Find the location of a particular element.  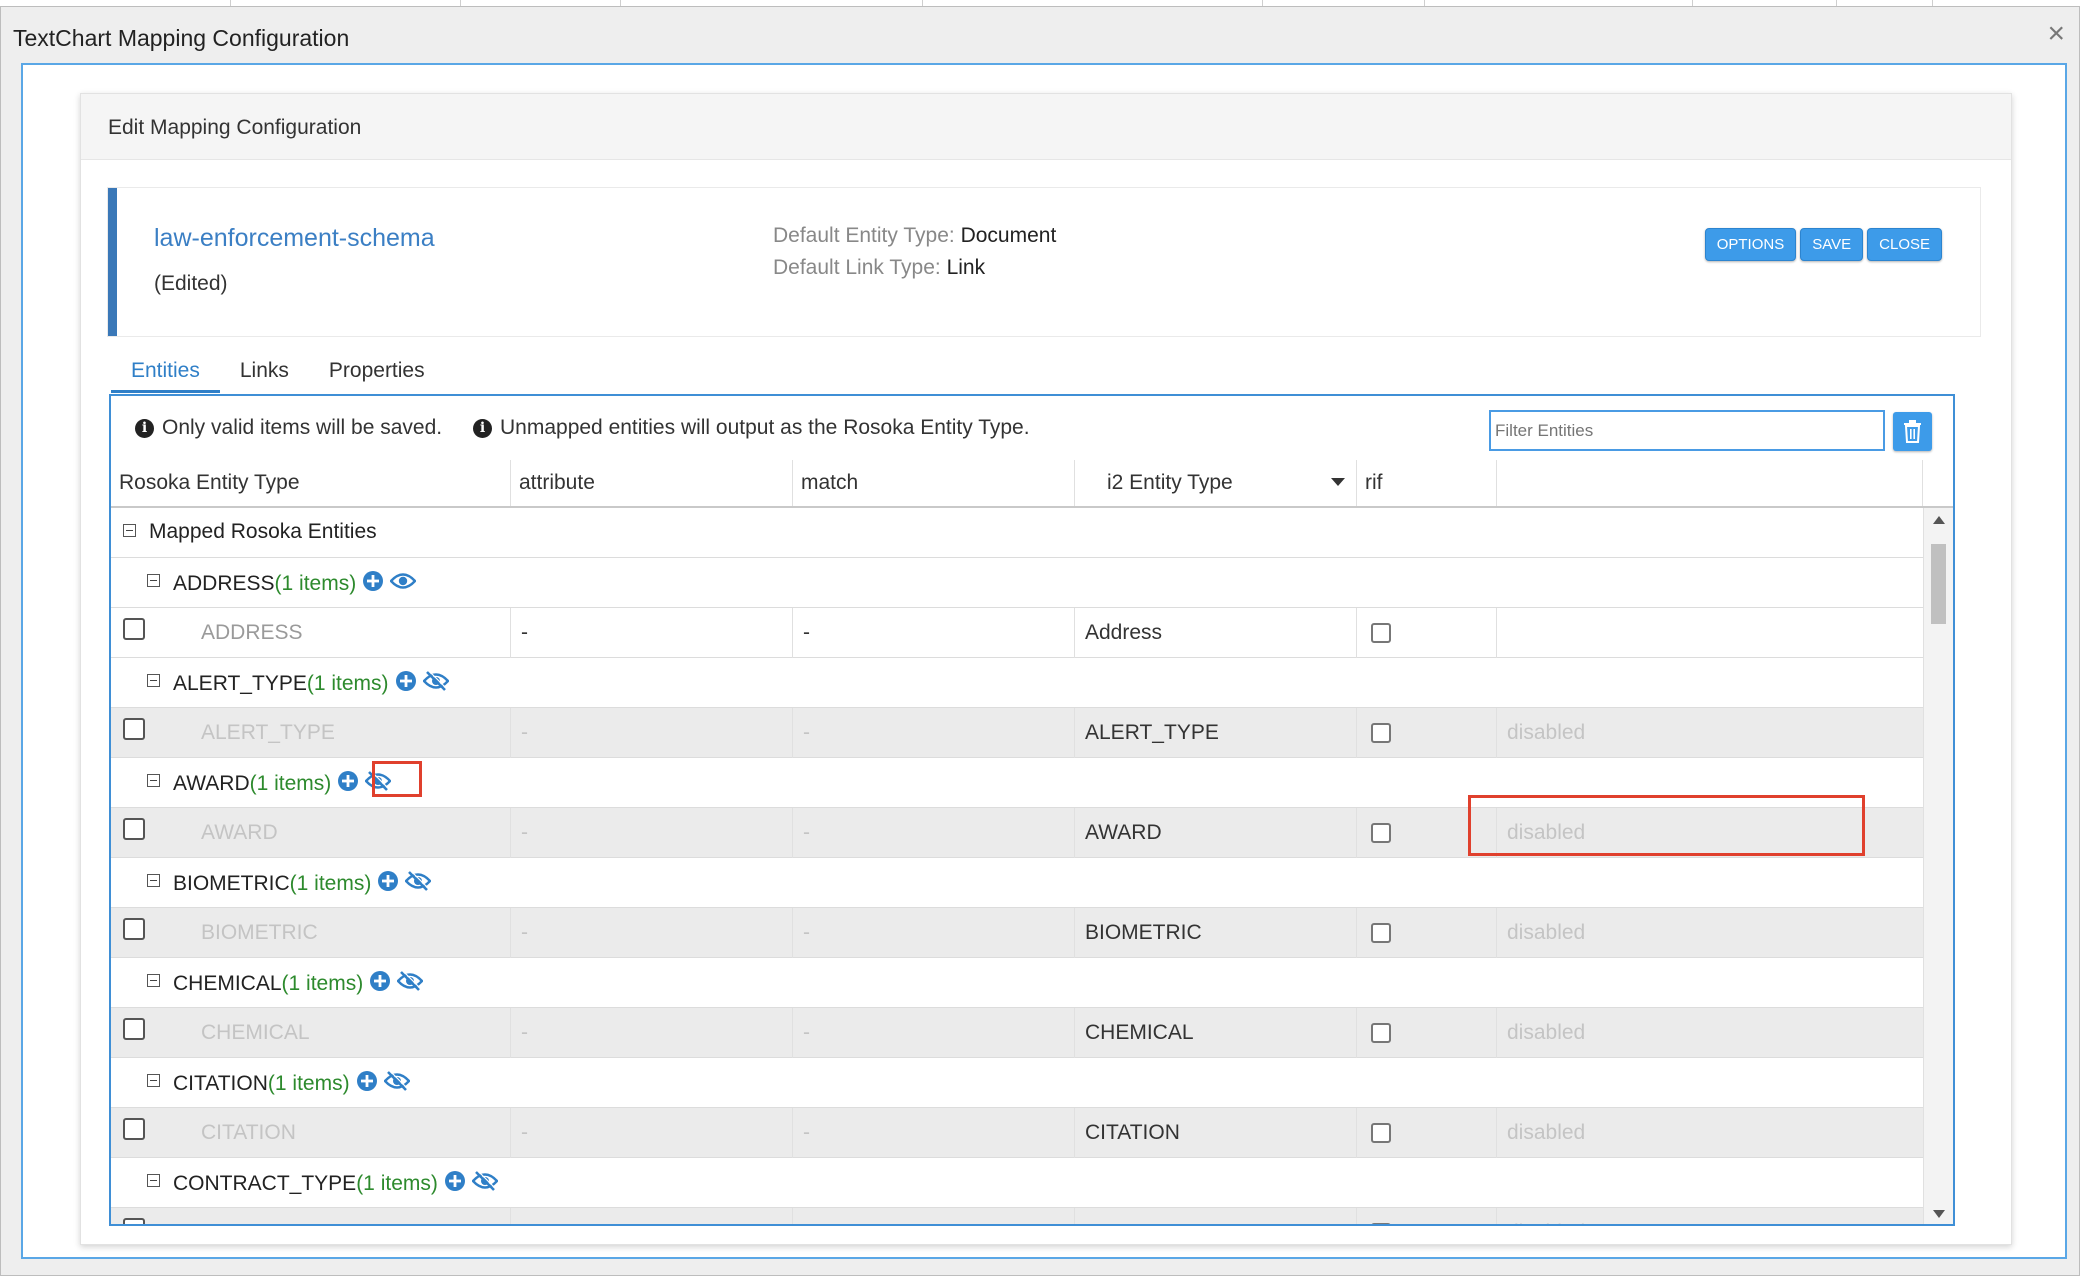

col-match: match is located at coordinates (934, 483).